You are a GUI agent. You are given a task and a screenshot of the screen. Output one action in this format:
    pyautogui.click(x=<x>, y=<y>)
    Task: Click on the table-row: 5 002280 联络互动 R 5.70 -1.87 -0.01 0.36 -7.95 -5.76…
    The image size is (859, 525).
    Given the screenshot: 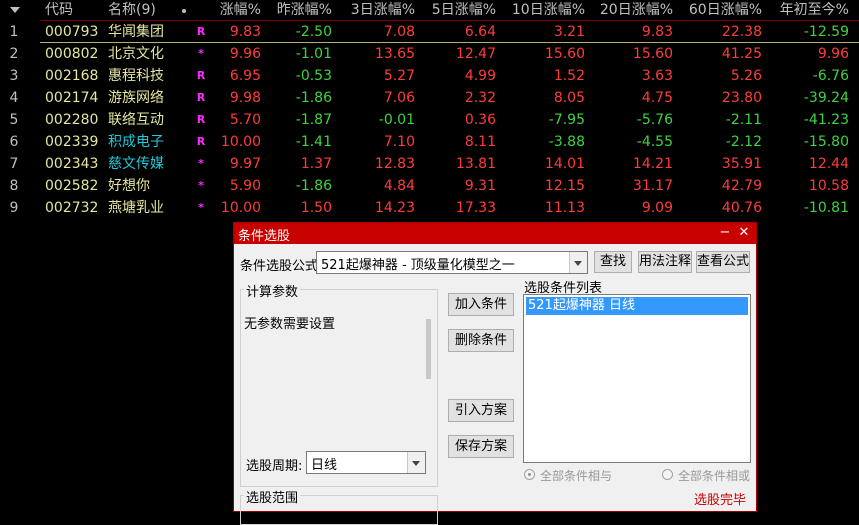 What is the action you would take?
    pyautogui.click(x=429, y=120)
    